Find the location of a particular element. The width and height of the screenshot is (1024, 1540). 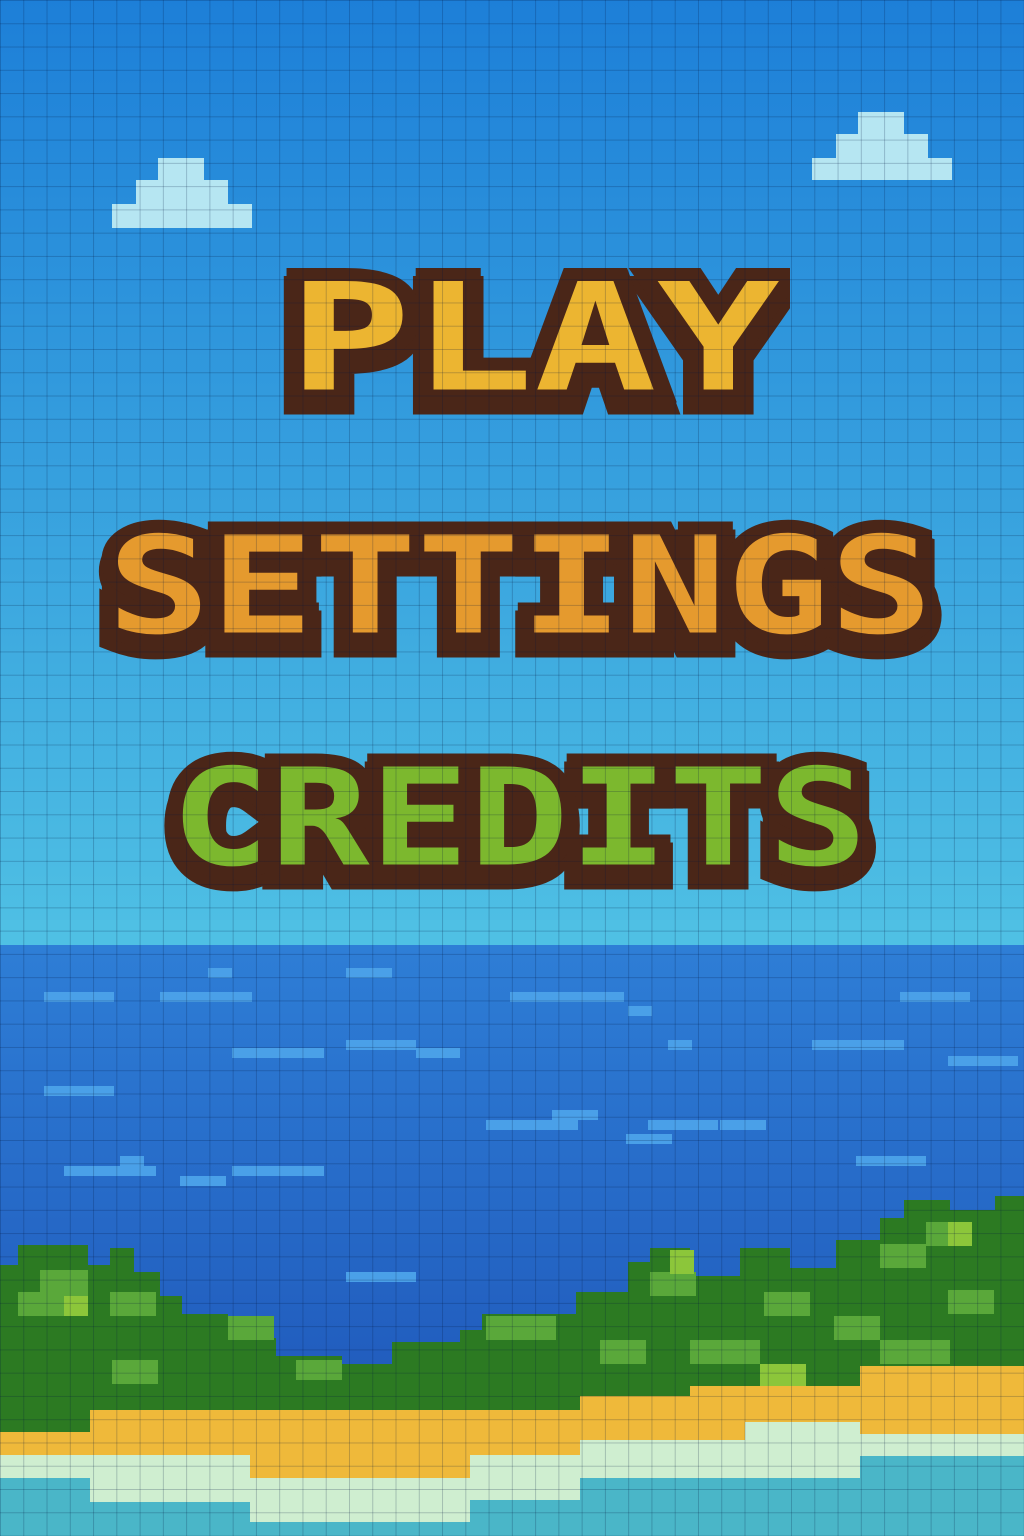

credits-button: CREDITS CREDITS CREDITS is located at coordinates (519, 818).